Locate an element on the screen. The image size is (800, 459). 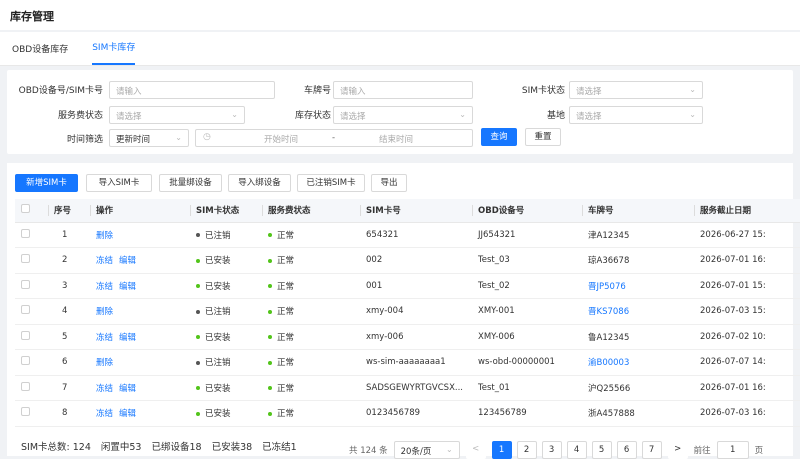
page-button-2: 2 is located at coordinates (526, 450).